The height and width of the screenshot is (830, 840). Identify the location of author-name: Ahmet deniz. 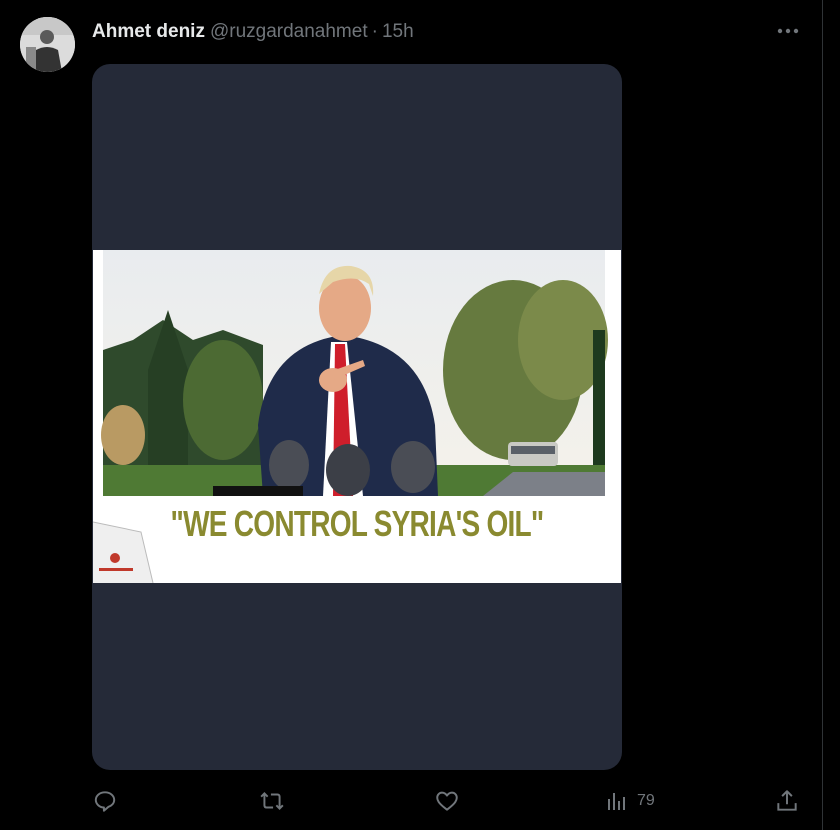
(148, 32).